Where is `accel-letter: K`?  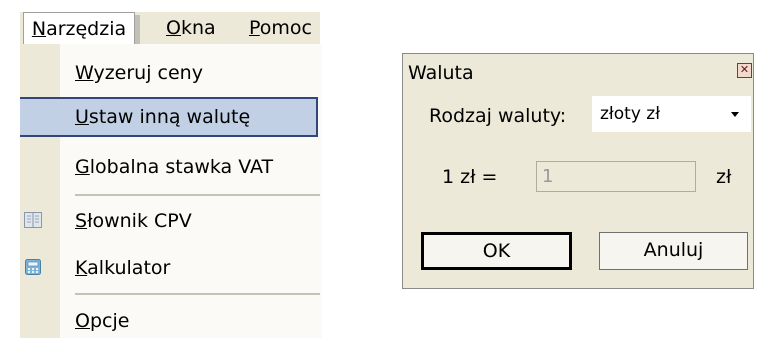
accel-letter: K is located at coordinates (81, 268).